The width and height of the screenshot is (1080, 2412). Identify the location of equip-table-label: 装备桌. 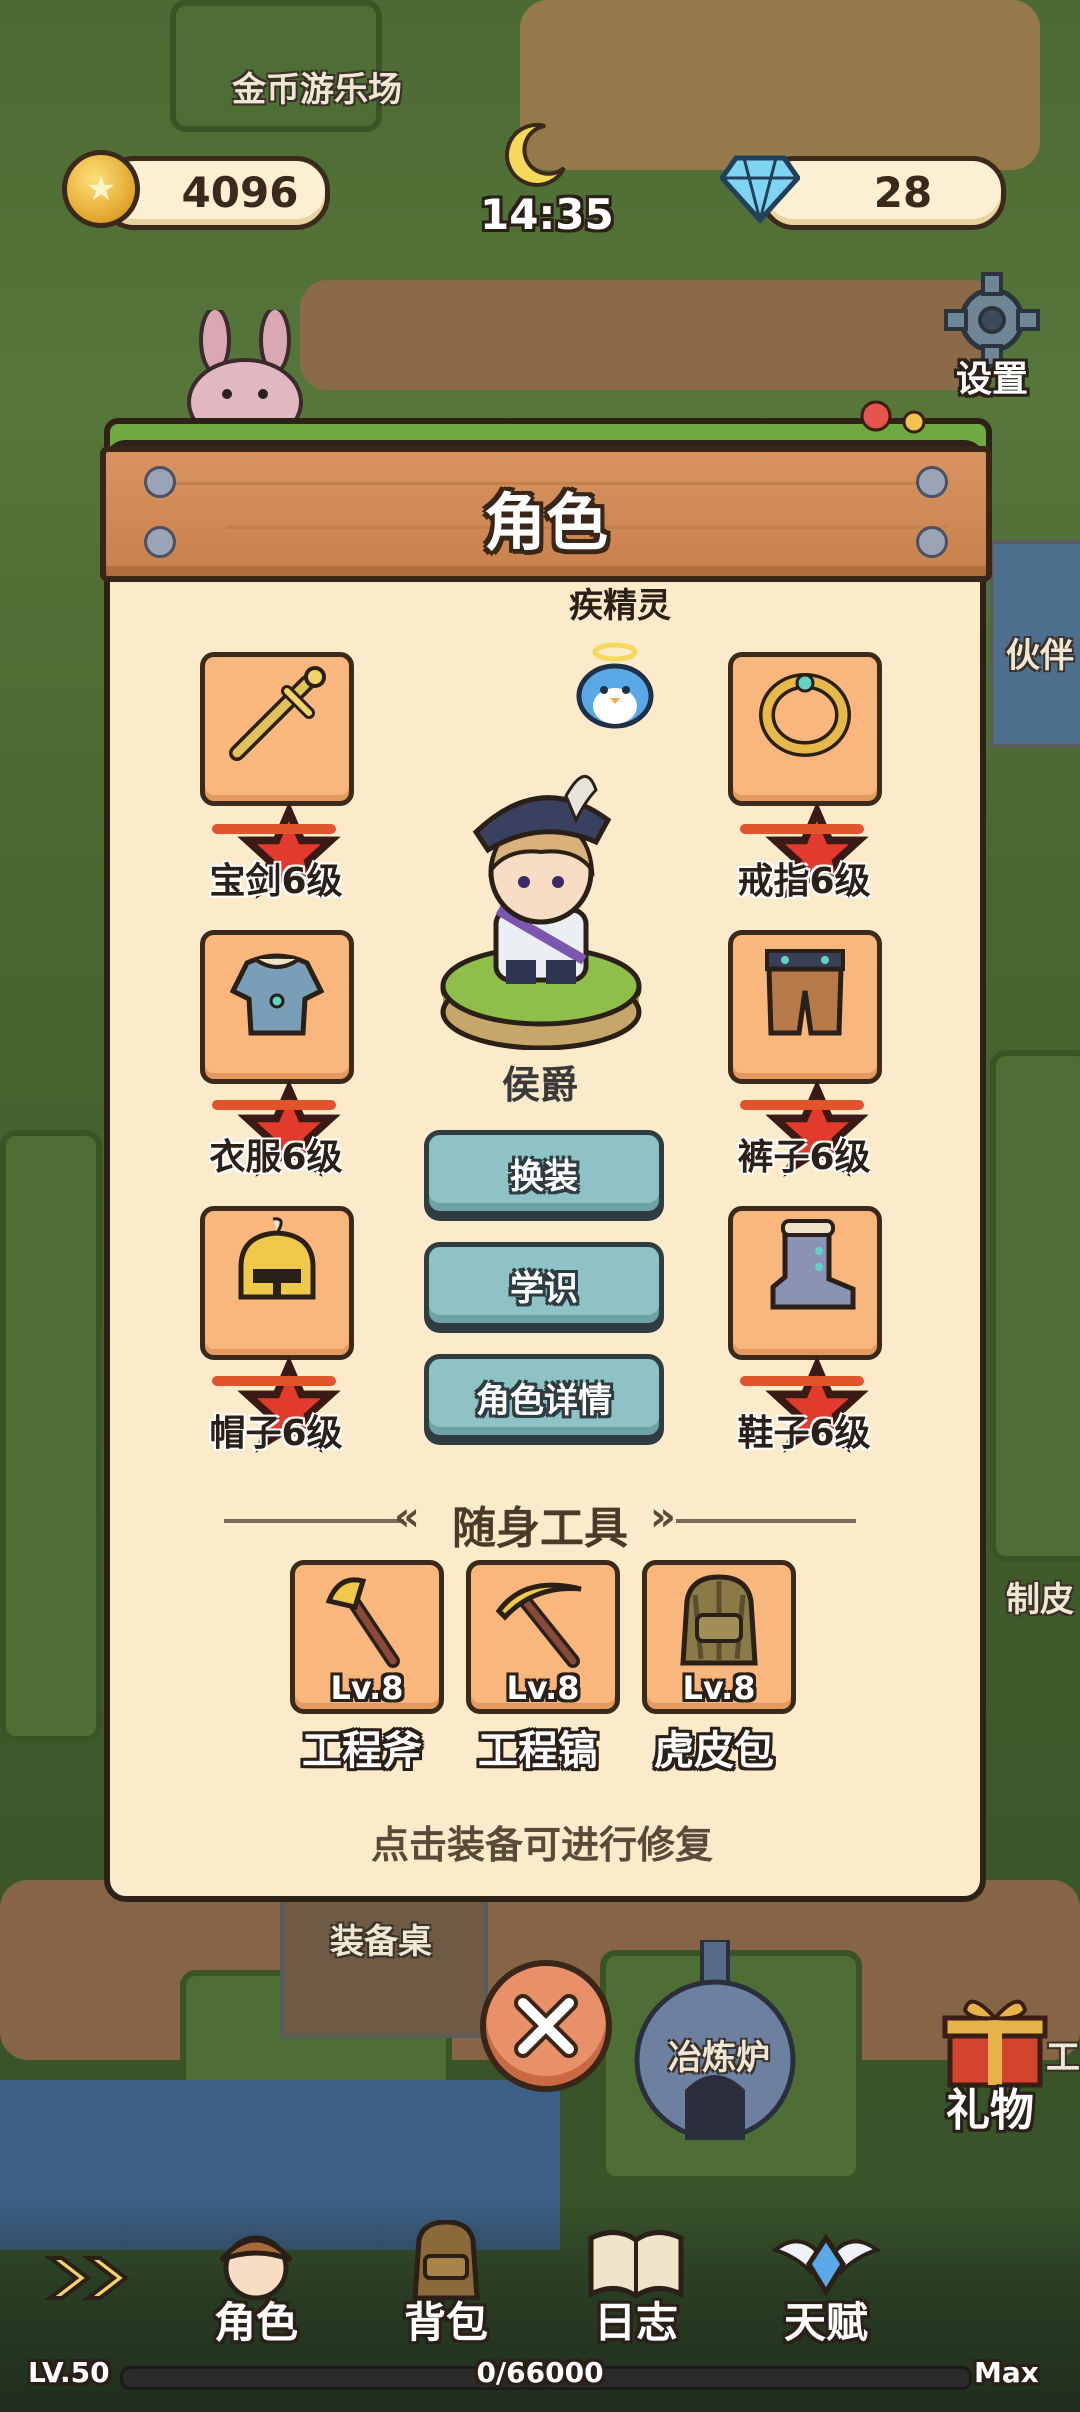
(381, 1938).